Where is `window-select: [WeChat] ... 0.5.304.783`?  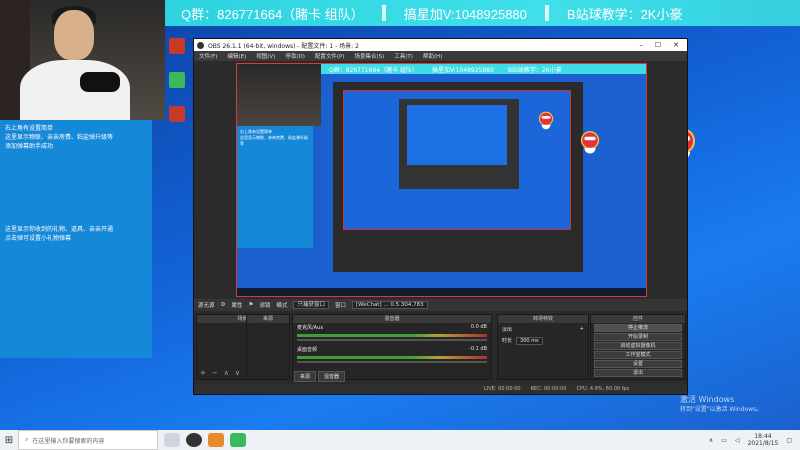
window-select: [WeChat] ... 0.5.304.783 is located at coordinates (389, 305).